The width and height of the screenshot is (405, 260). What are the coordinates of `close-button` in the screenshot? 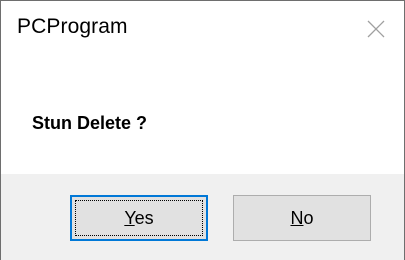 It's located at (376, 29).